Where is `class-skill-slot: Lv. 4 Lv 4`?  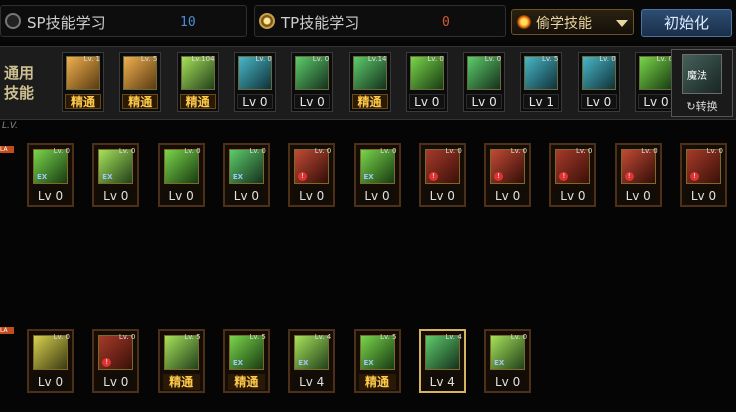
class-skill-slot: Lv. 4 Lv 4 is located at coordinates (442, 361).